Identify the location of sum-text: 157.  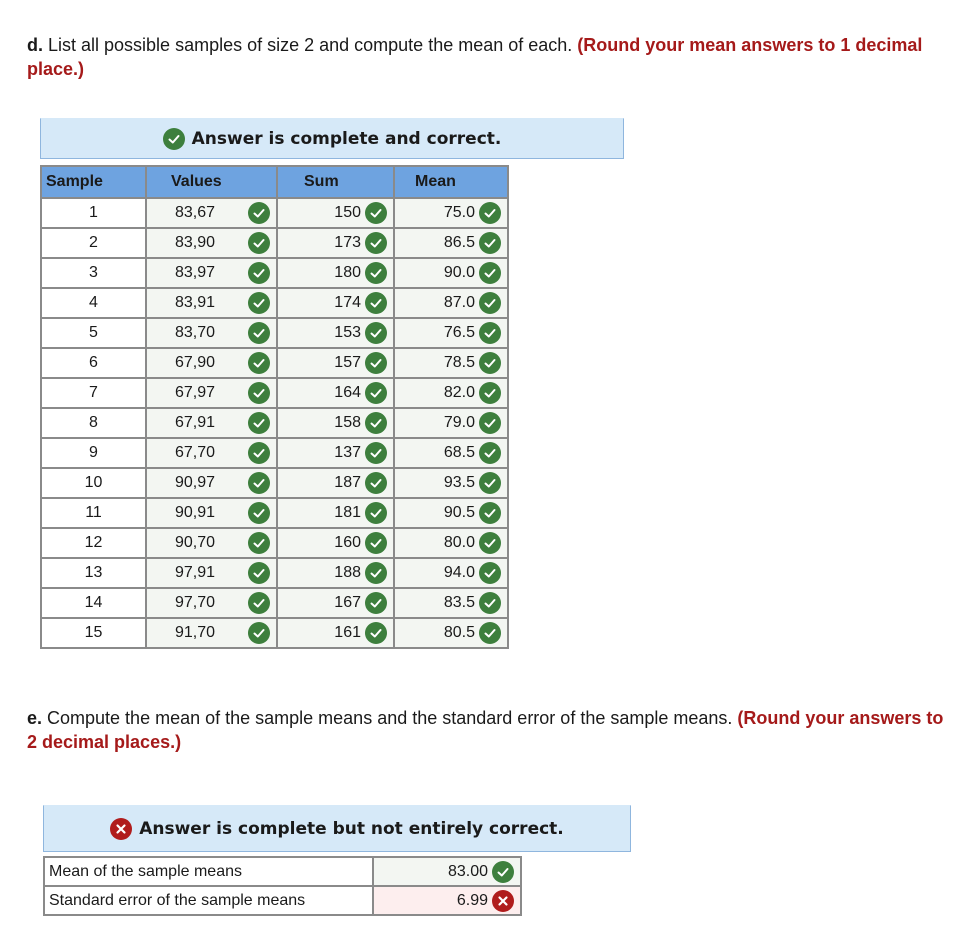
(347, 362).